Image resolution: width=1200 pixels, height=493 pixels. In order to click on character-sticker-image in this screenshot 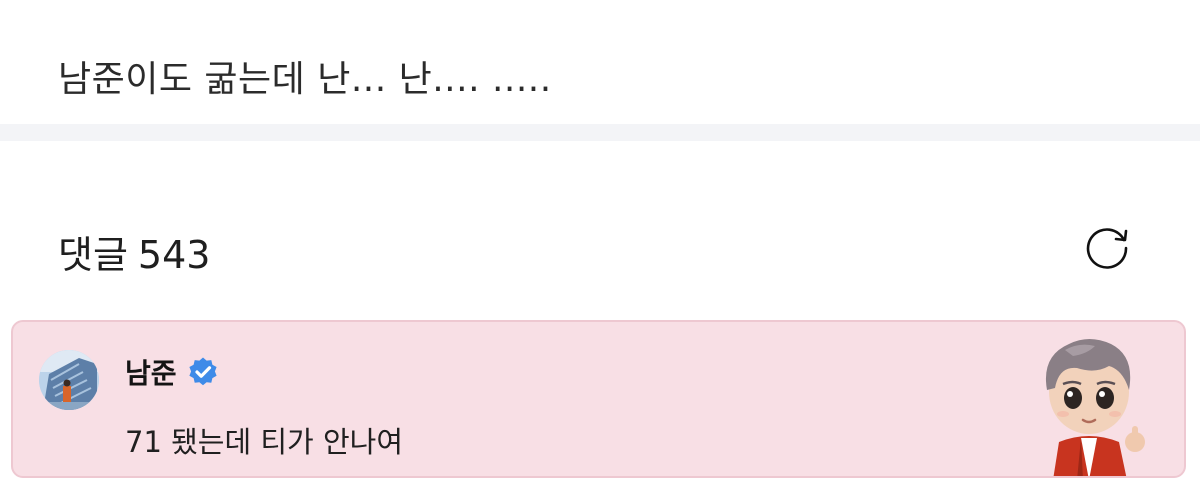, I will do `click(1095, 407)`.